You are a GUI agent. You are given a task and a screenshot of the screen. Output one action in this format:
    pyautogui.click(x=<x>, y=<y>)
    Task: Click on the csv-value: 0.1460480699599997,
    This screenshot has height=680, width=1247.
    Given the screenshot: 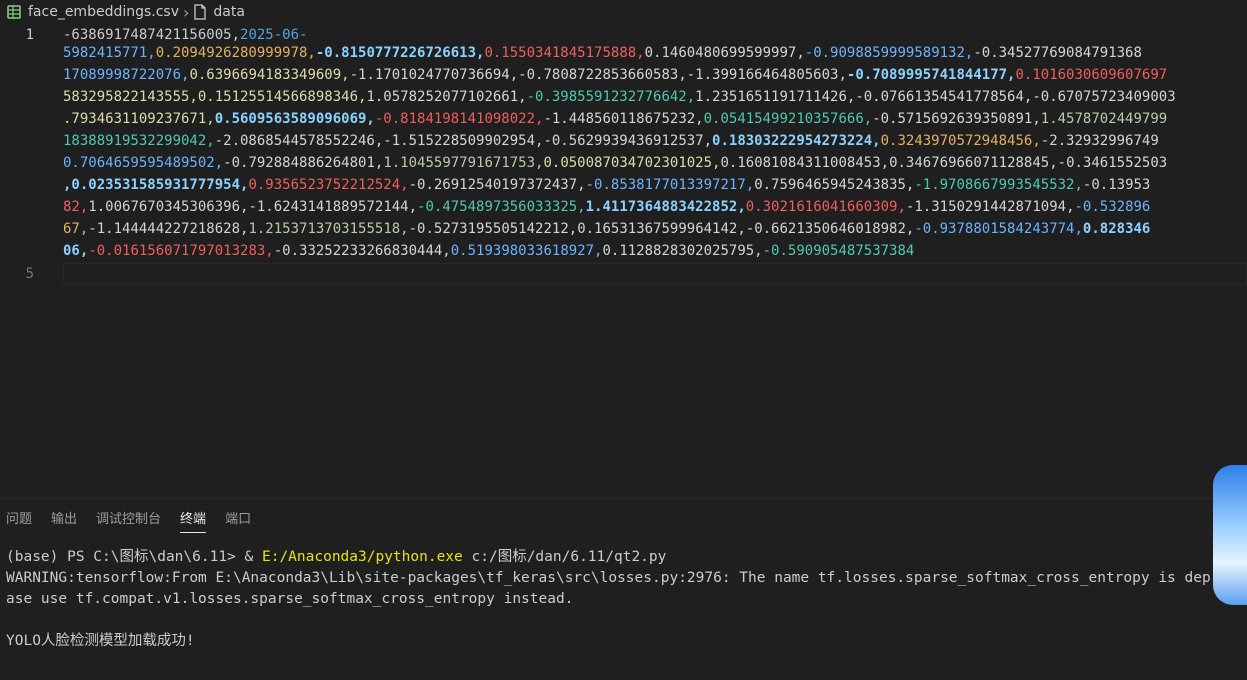 What is the action you would take?
    pyautogui.click(x=724, y=53)
    